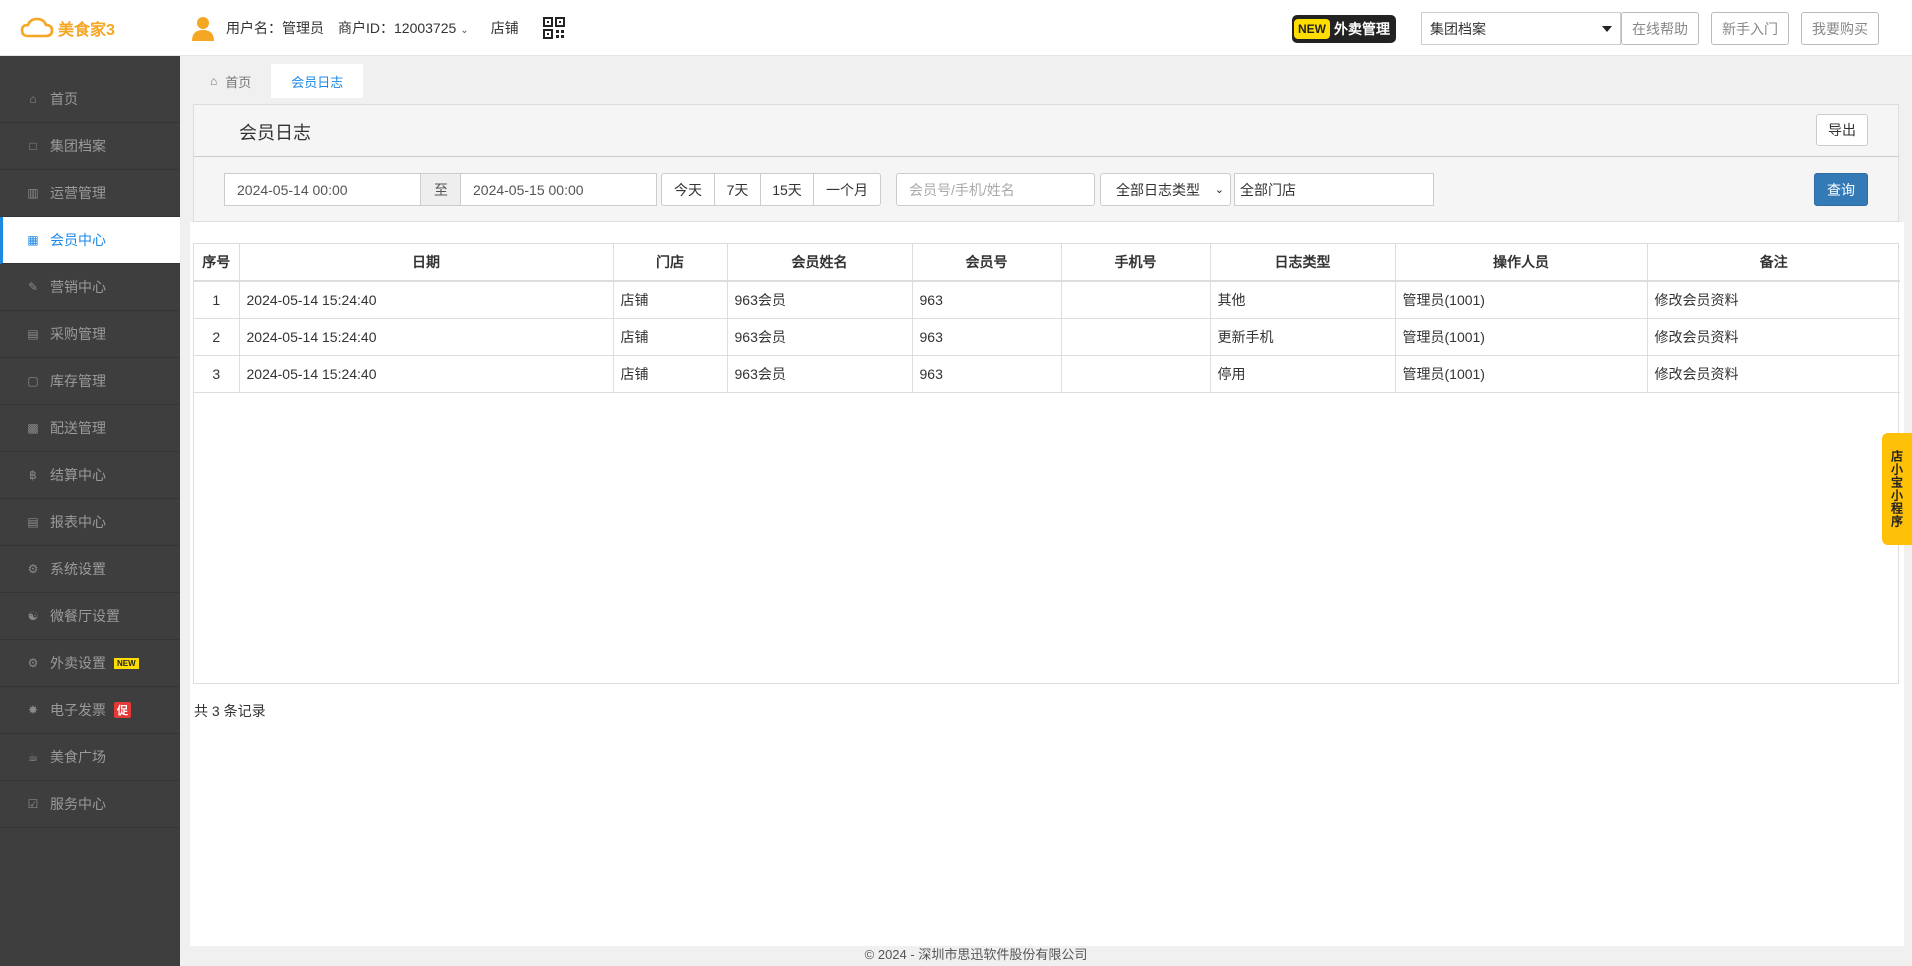 This screenshot has width=1912, height=966. What do you see at coordinates (33, 522) in the screenshot?
I see `report-icon: ▤` at bounding box center [33, 522].